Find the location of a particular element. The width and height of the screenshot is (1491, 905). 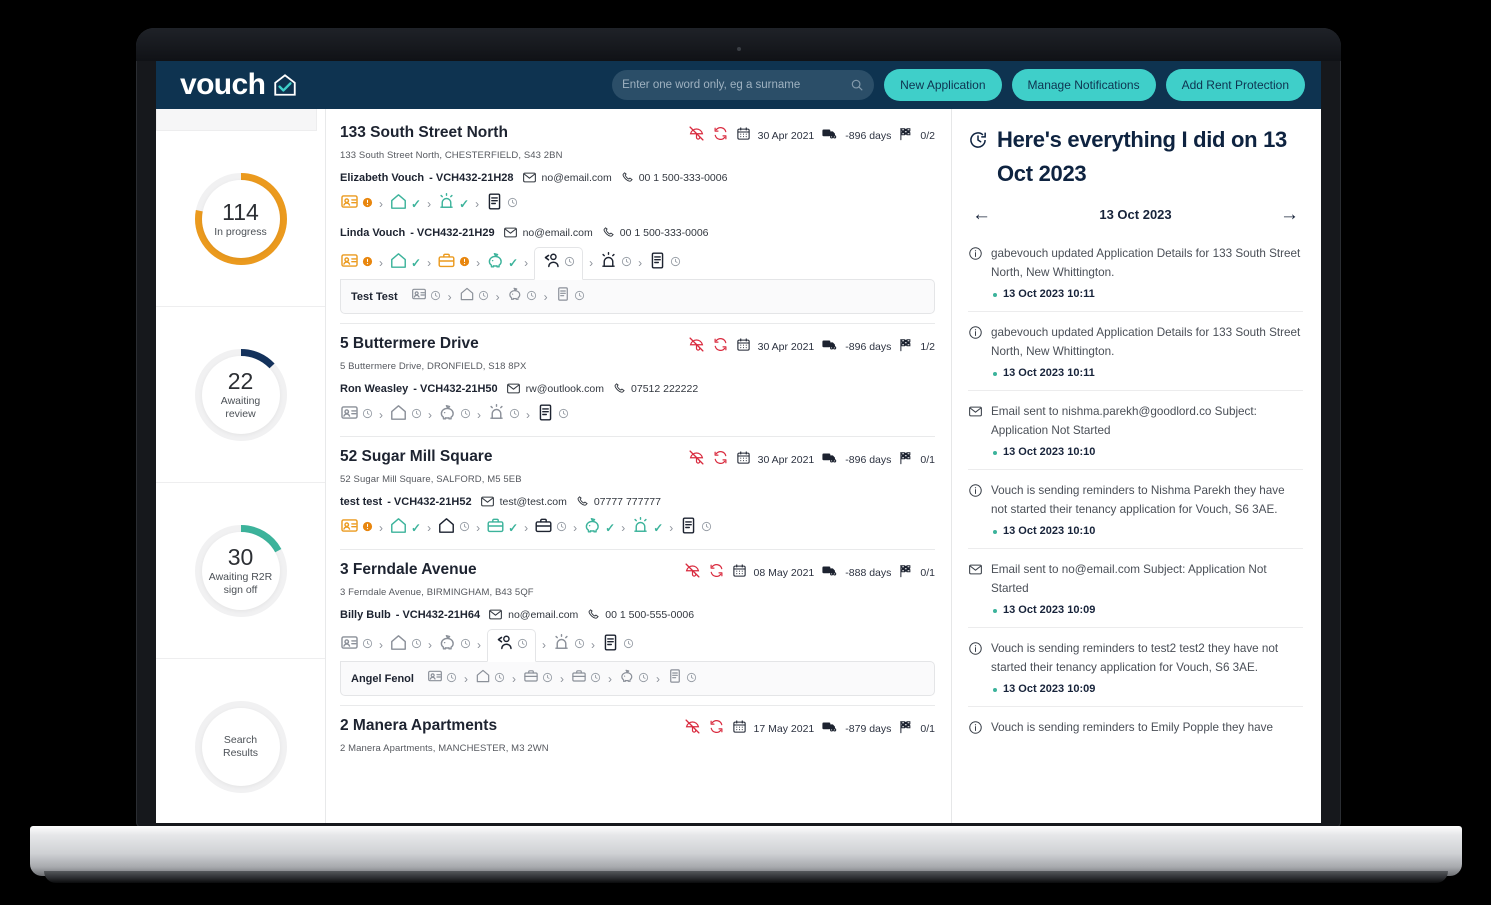

step-pending-icon is located at coordinates (512, 204).